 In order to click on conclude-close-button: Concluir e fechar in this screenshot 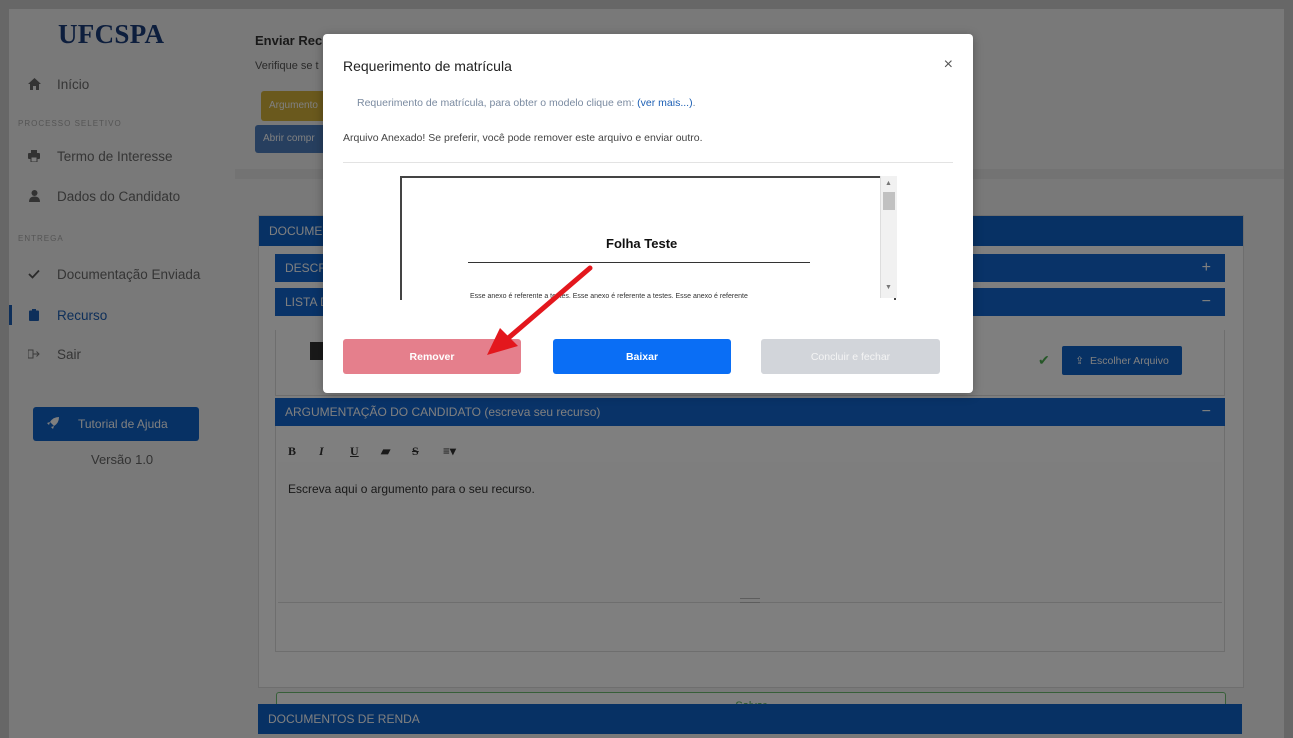, I will do `click(850, 356)`.